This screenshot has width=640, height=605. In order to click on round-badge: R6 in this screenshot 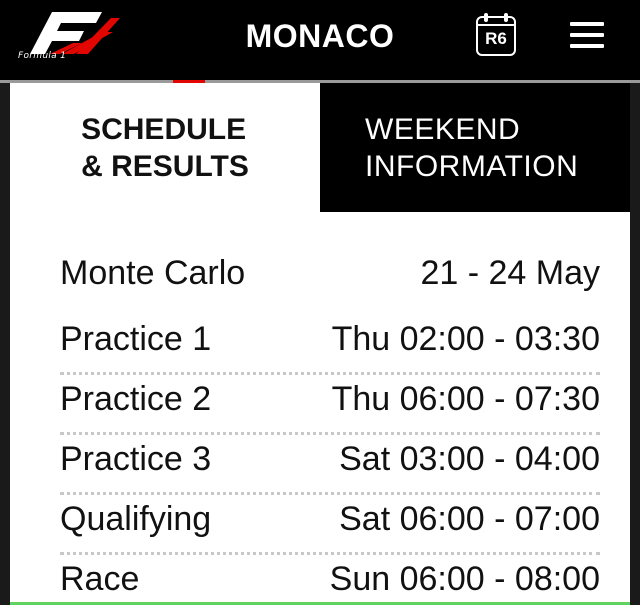, I will do `click(496, 38)`.